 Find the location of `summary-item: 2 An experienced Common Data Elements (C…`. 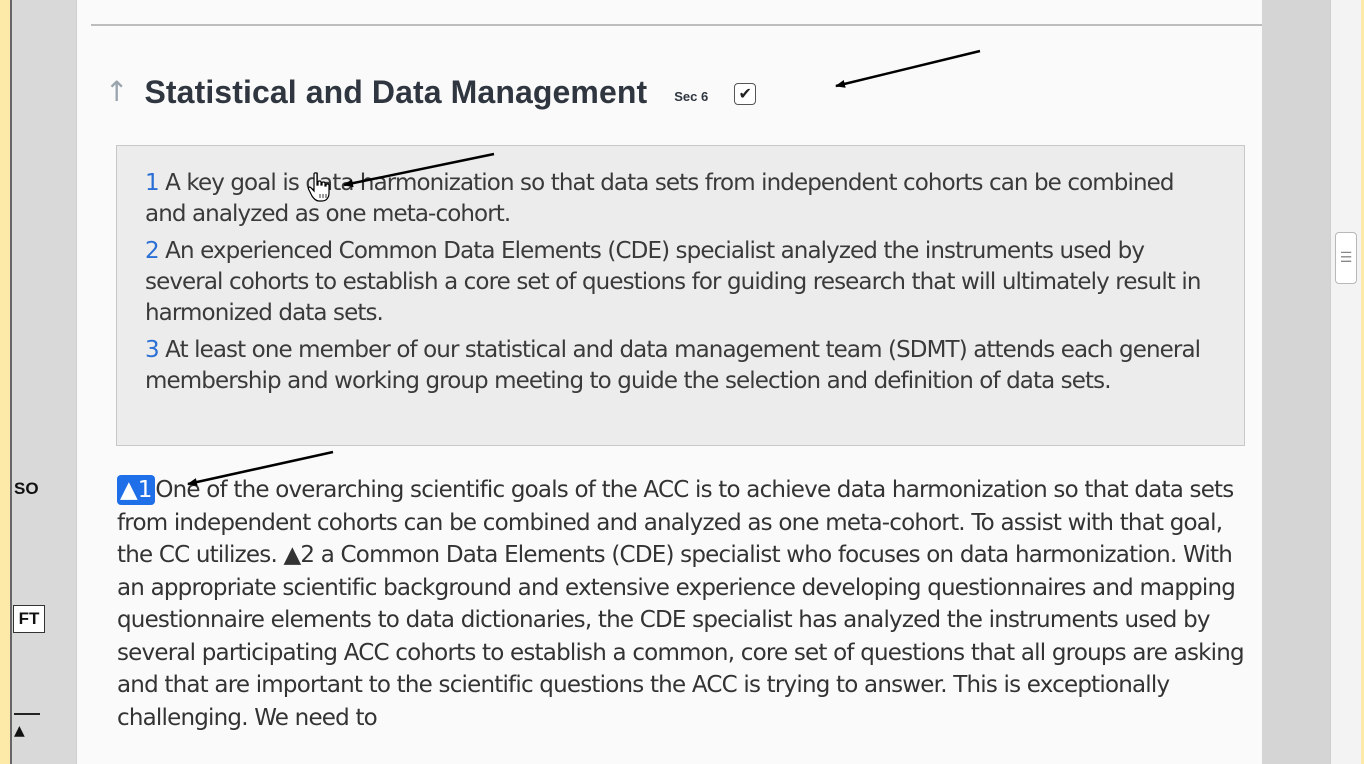

summary-item: 2 An experienced Common Data Elements (C… is located at coordinates (681, 282).